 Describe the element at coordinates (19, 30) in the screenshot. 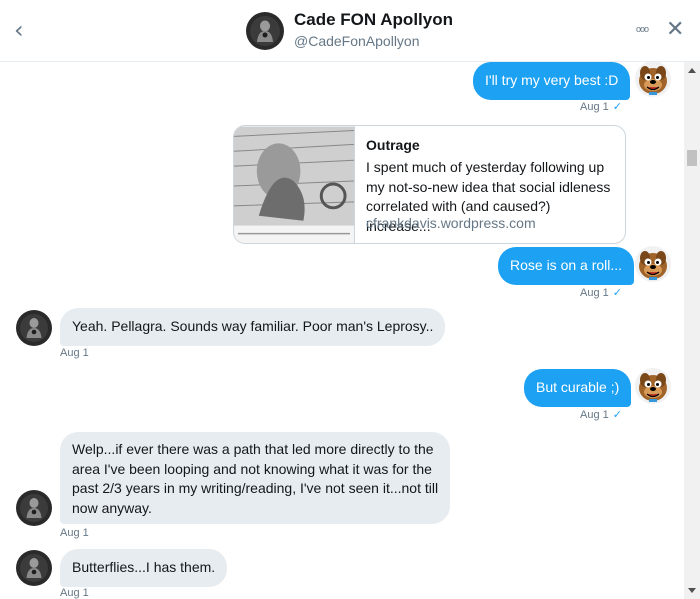

I see `chevron-left-icon: ‹` at that location.